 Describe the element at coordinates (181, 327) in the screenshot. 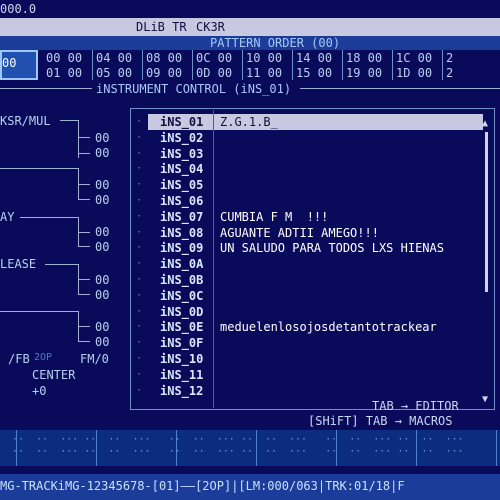

I see `instrument-label: iNS_0E` at that location.